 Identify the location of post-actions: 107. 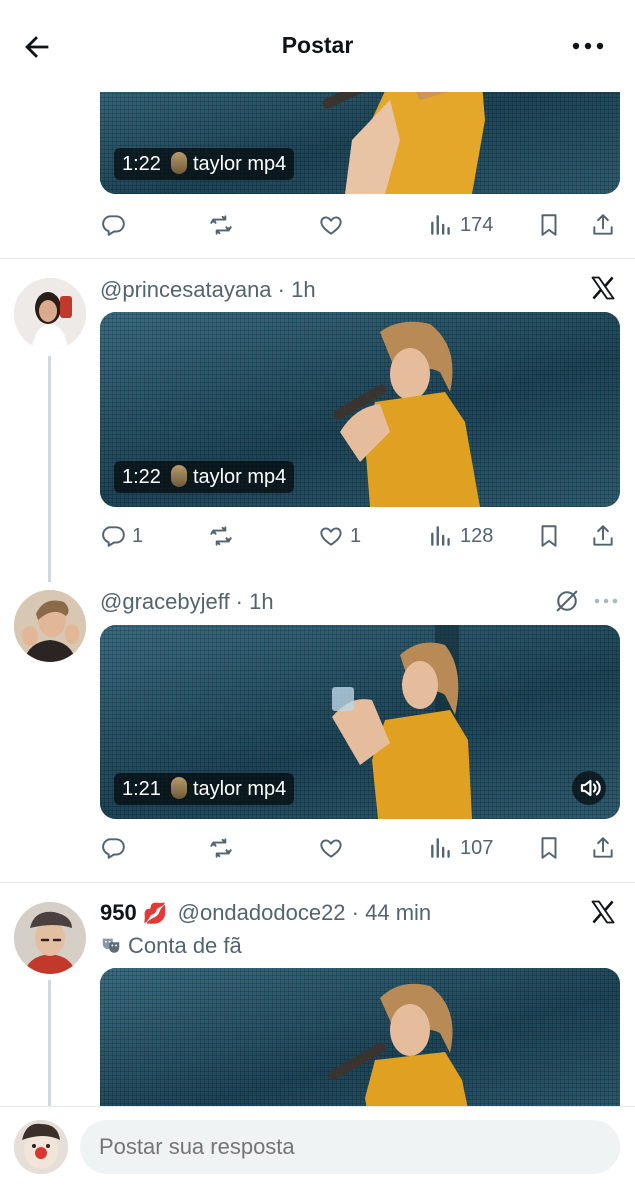
(360, 848).